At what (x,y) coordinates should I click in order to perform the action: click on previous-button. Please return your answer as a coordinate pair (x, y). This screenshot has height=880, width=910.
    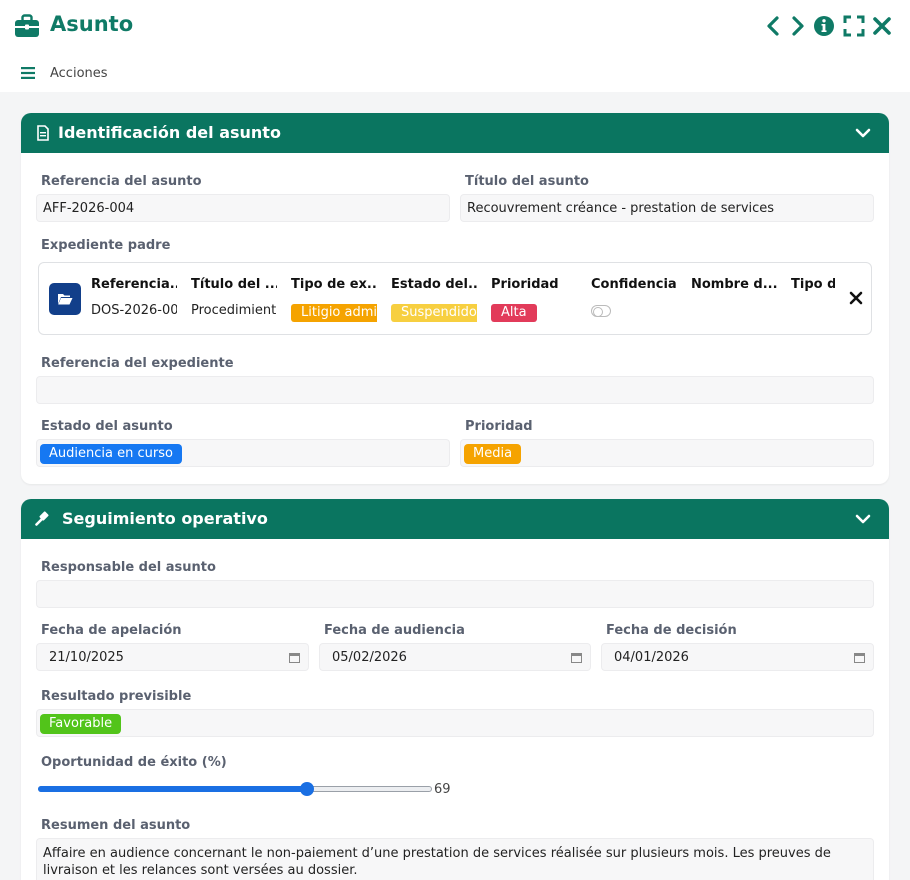
    Looking at the image, I should click on (774, 26).